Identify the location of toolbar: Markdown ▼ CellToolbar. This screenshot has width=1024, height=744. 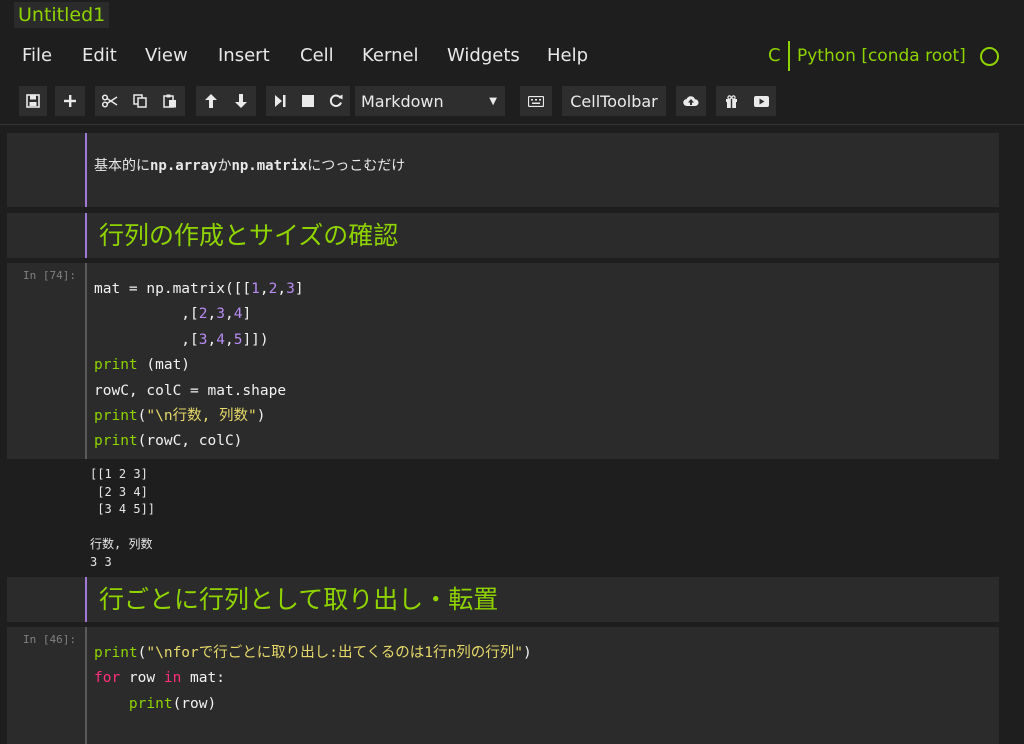
(512, 103).